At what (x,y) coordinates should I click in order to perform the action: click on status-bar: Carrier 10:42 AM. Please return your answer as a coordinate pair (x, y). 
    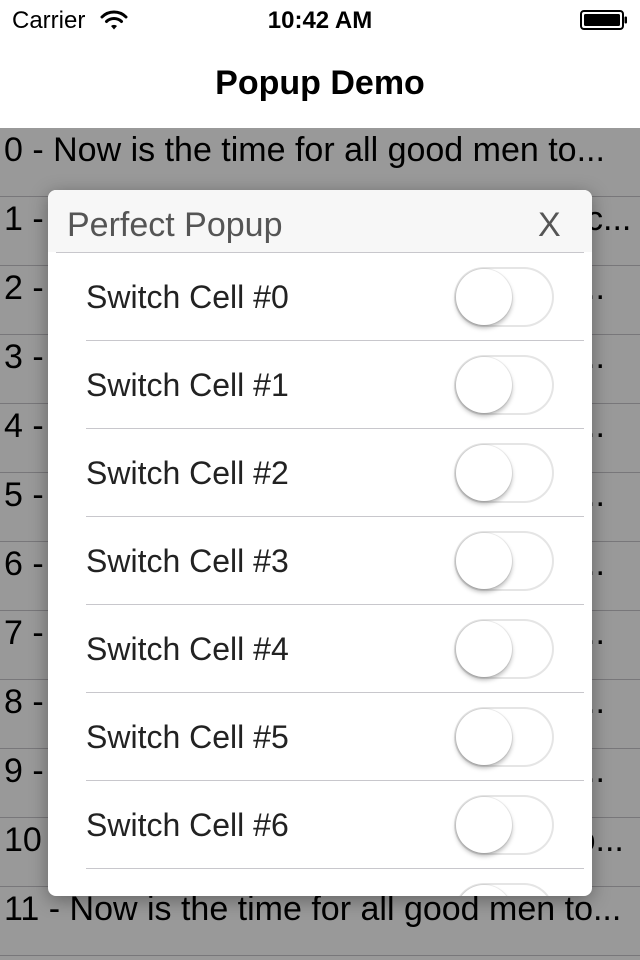
    Looking at the image, I should click on (320, 20).